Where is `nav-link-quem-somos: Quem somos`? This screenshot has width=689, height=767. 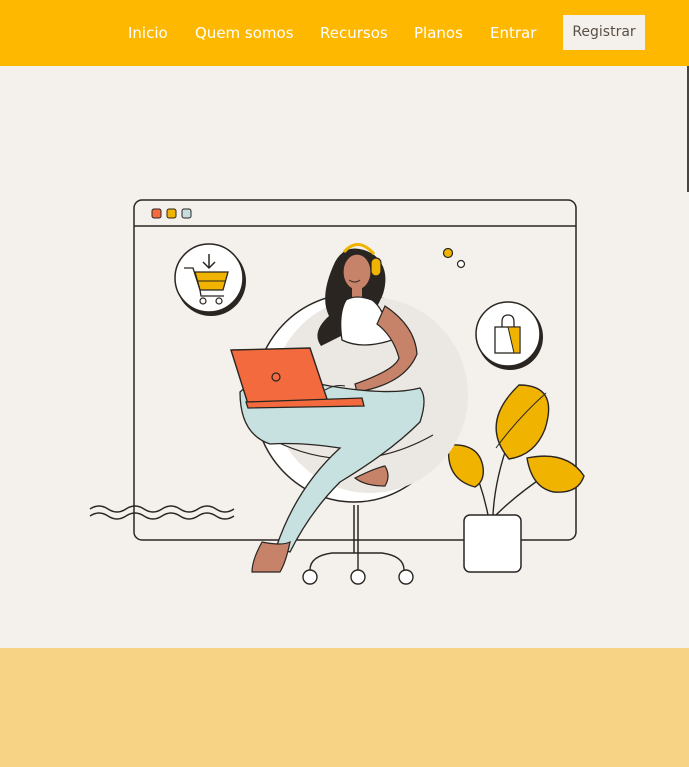 nav-link-quem-somos: Quem somos is located at coordinates (244, 33).